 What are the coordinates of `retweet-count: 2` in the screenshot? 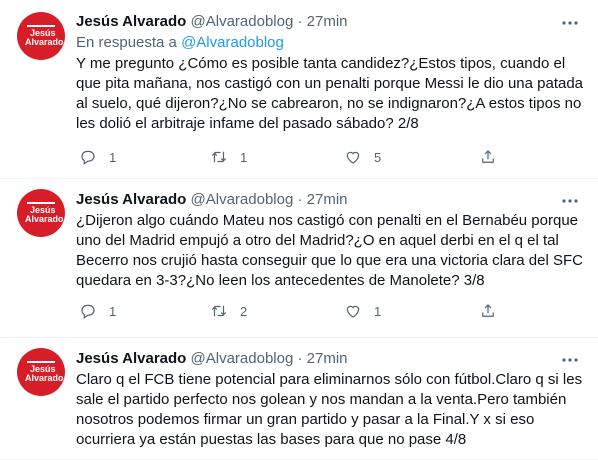 It's located at (244, 311).